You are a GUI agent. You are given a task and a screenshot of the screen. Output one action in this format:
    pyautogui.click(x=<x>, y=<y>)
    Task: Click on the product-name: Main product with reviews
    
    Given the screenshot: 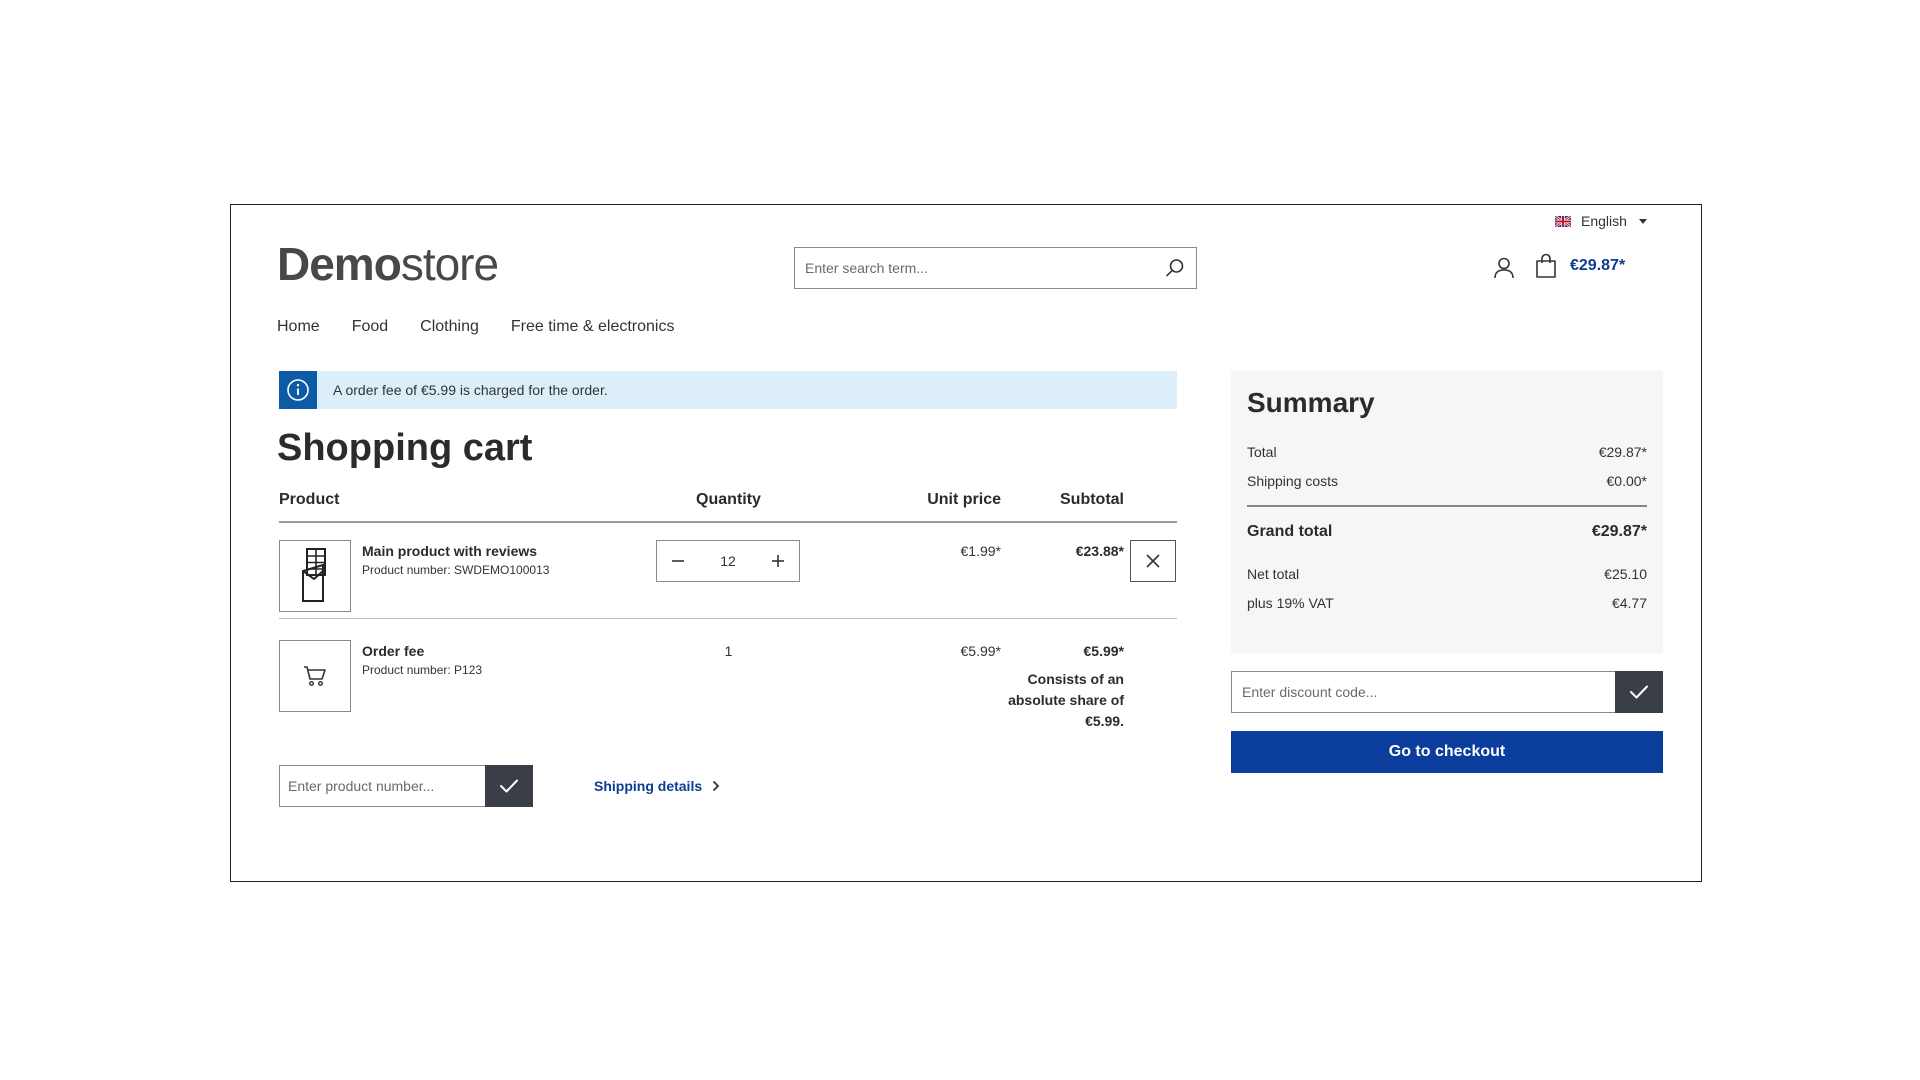 What is the action you would take?
    pyautogui.click(x=449, y=551)
    